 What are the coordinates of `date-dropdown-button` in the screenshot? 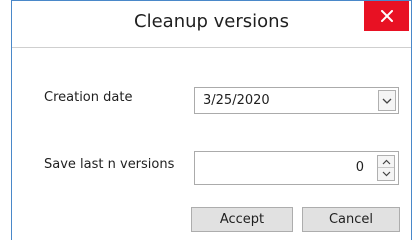 It's located at (387, 100).